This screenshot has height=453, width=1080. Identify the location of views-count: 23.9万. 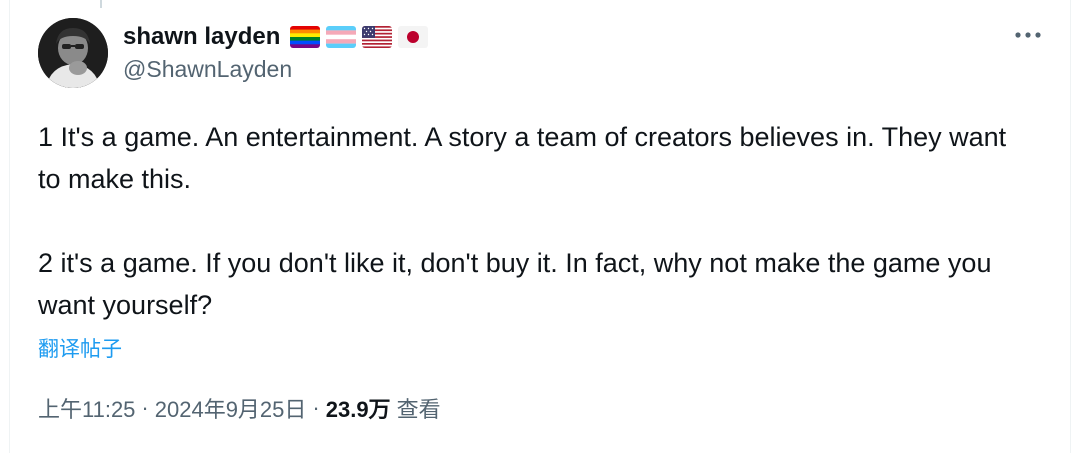
(358, 409).